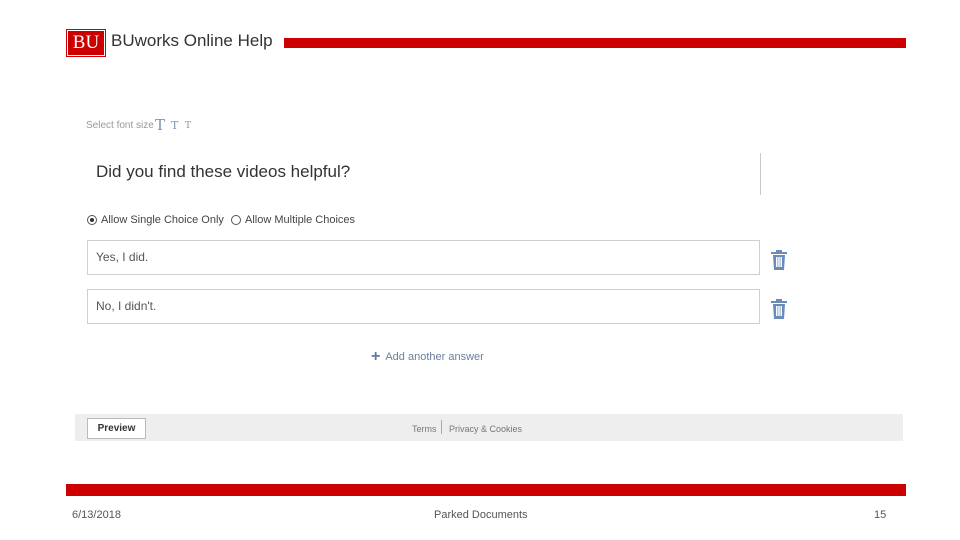 The image size is (960, 540). I want to click on single-choice-label: Allow Single Choice Only, so click(162, 220).